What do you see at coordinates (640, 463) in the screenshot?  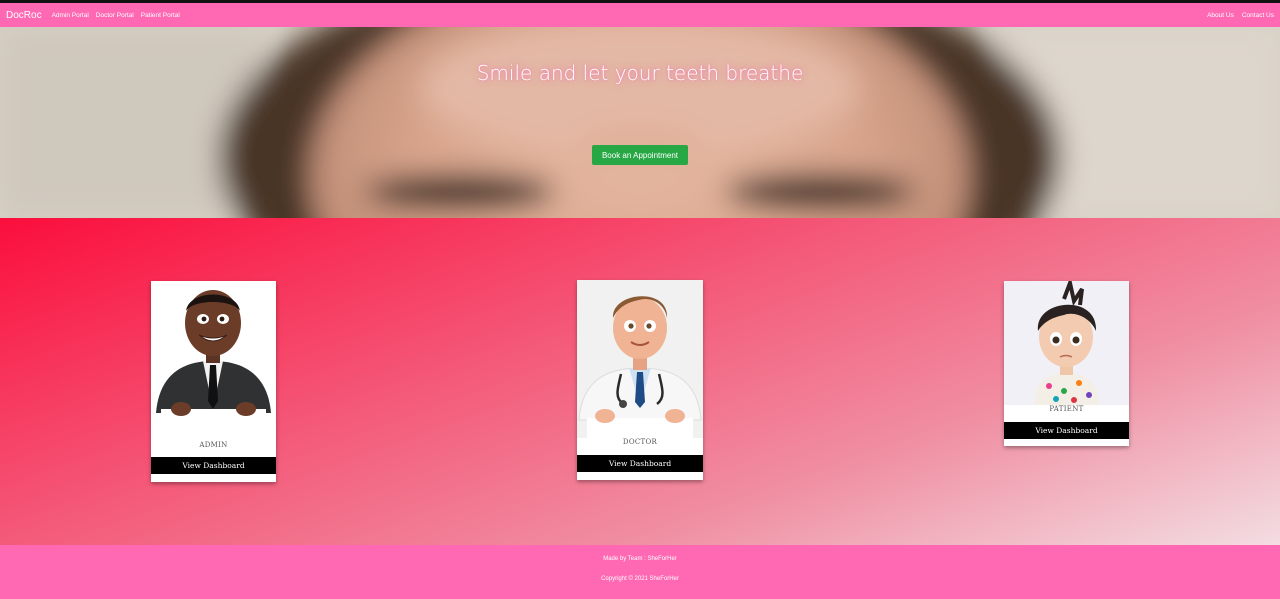 I see `doctor-view-dashboard-button: View Dashboard` at bounding box center [640, 463].